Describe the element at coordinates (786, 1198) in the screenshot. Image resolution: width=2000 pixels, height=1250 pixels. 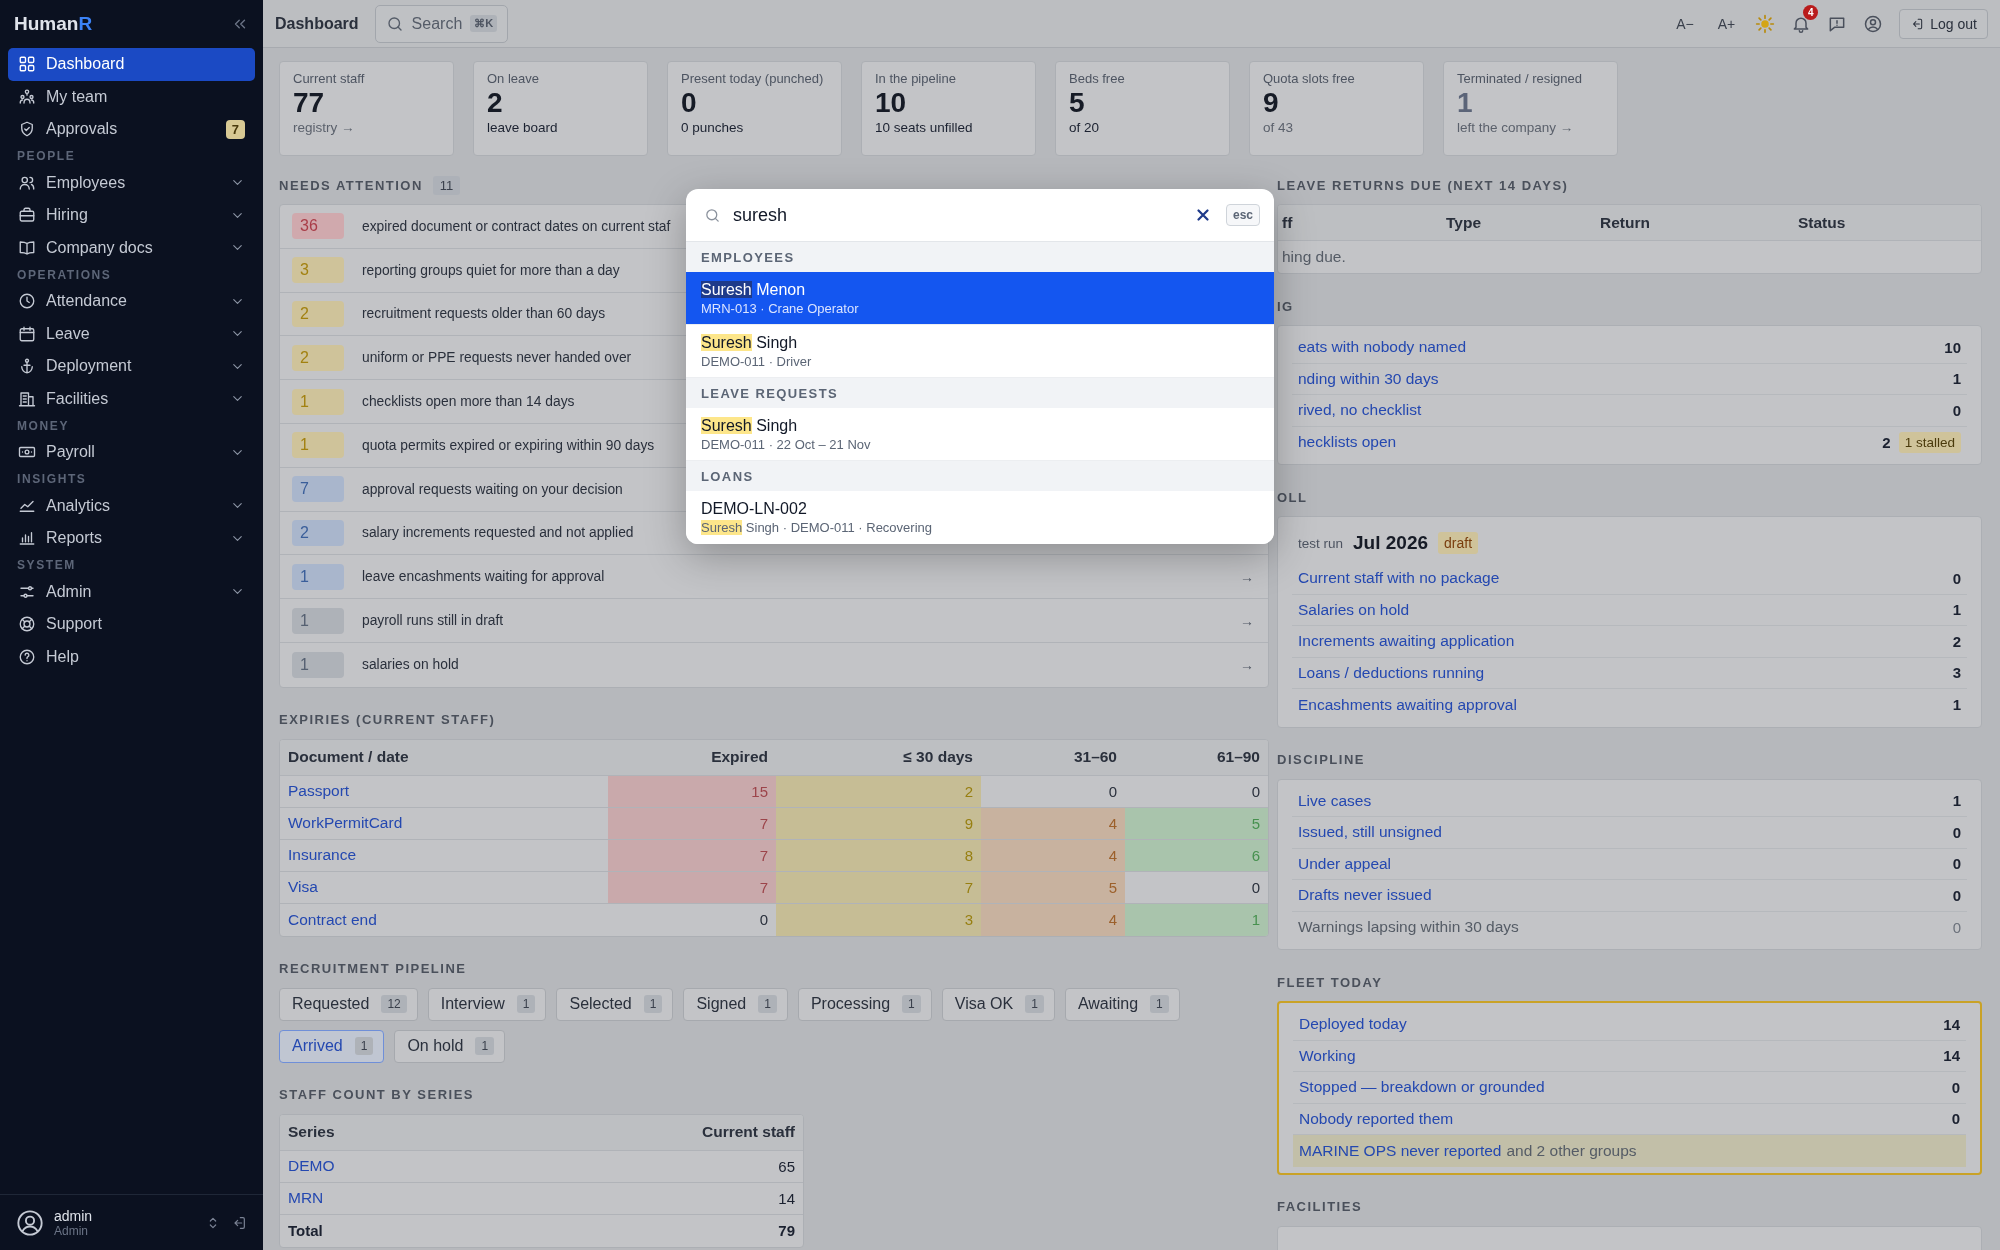
I see `table-cell-text: 14` at that location.